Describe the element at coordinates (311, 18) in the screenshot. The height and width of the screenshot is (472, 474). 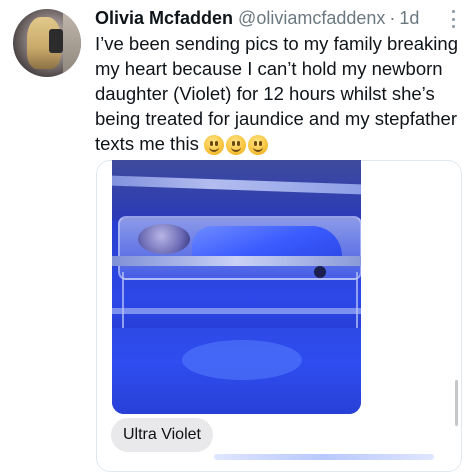
I see `author-handle: @oliviamcfaddenx` at that location.